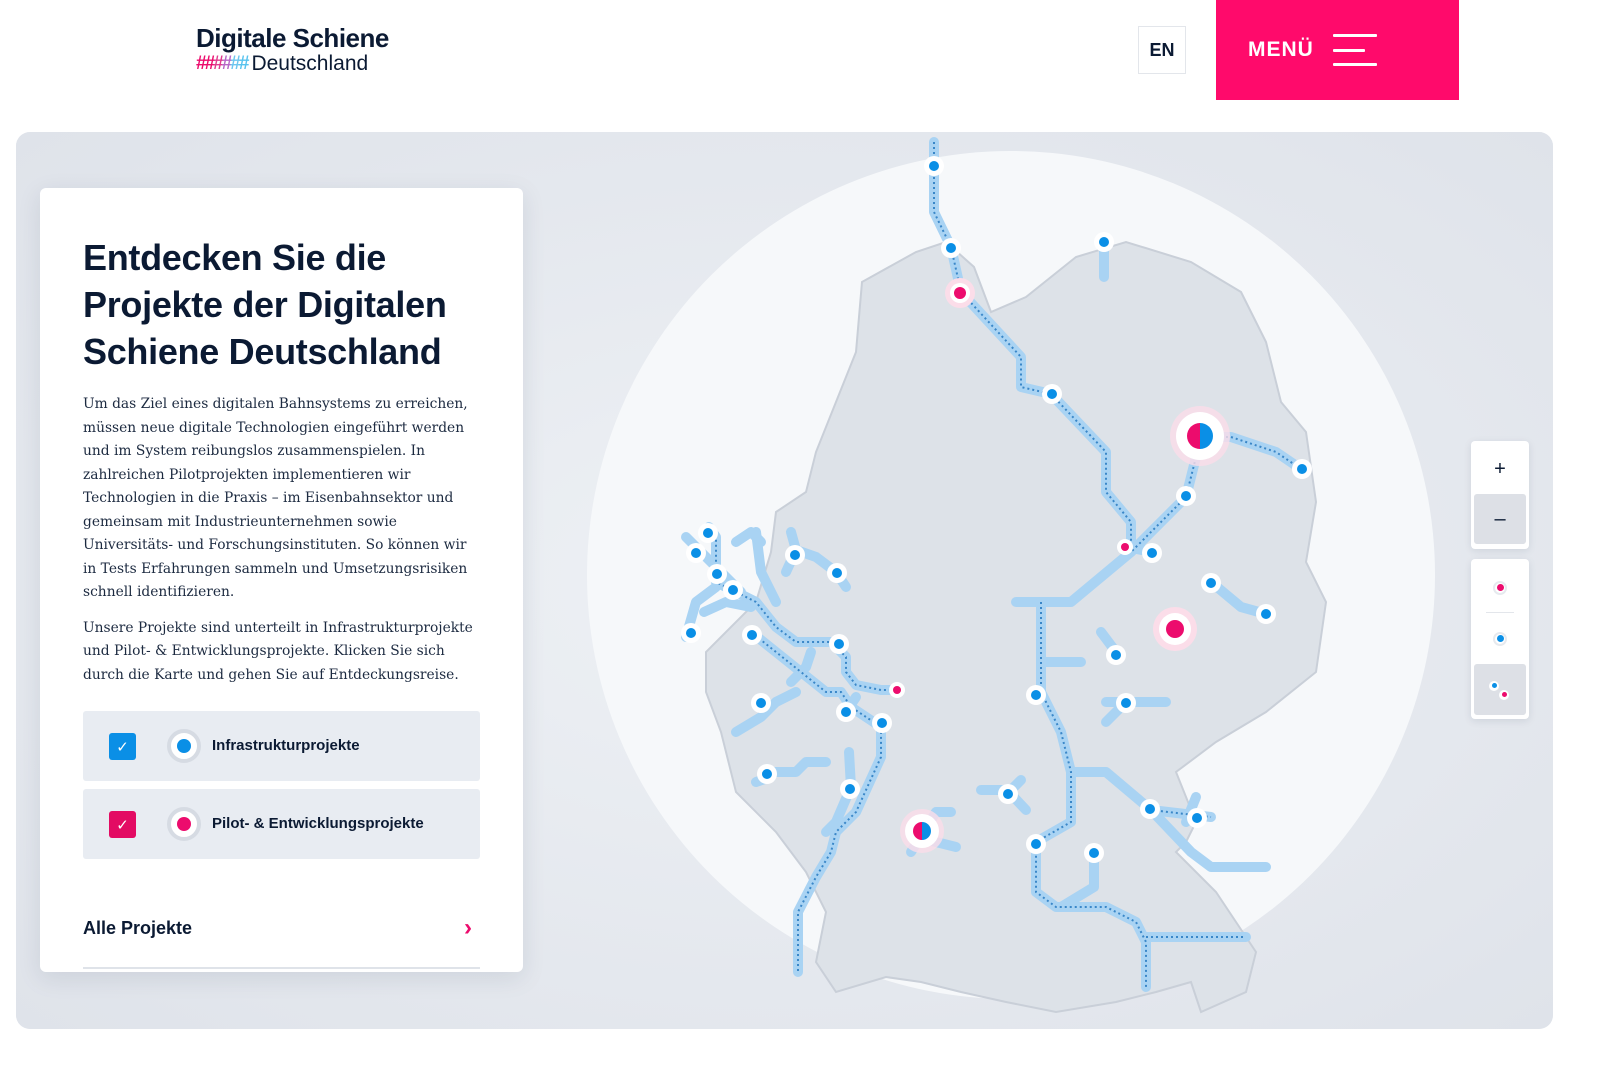 Image resolution: width=1600 pixels, height=1080 pixels. I want to click on filter-infrastructure: ✓ Infrastrukturprojekte, so click(281, 746).